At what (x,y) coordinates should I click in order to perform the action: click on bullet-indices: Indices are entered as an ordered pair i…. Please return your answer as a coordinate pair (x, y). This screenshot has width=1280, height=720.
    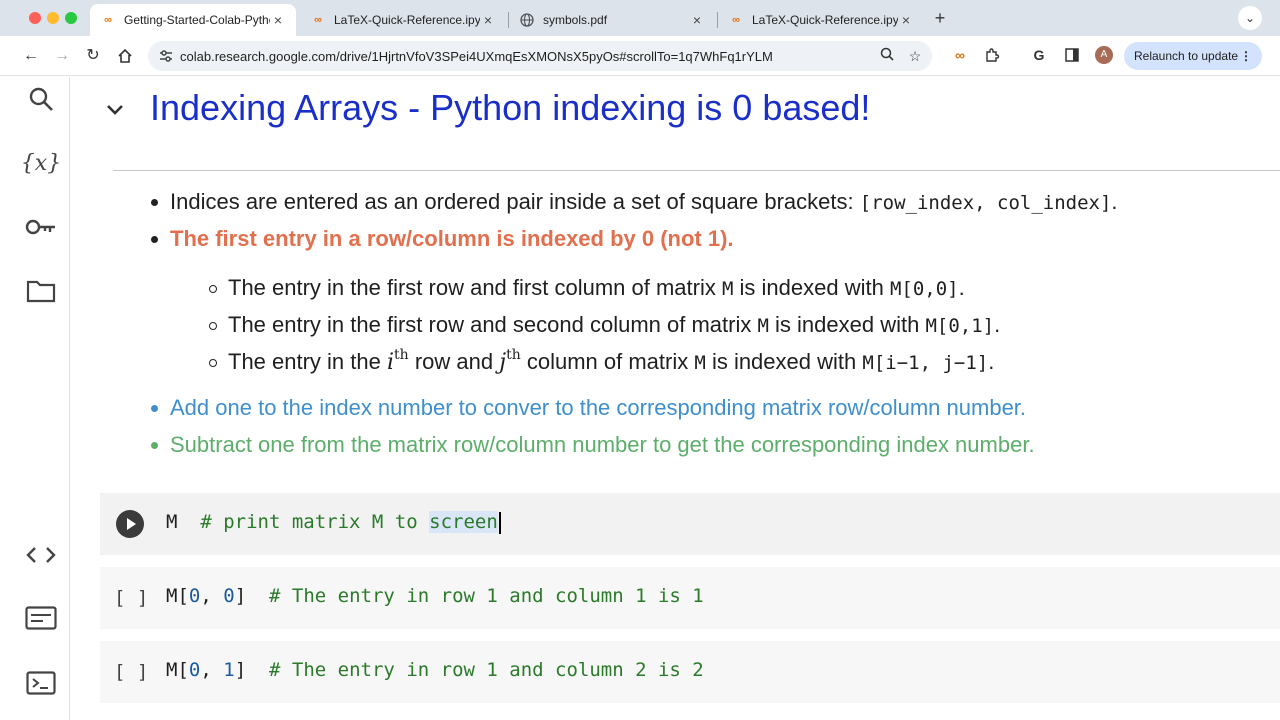
    Looking at the image, I should click on (634, 202).